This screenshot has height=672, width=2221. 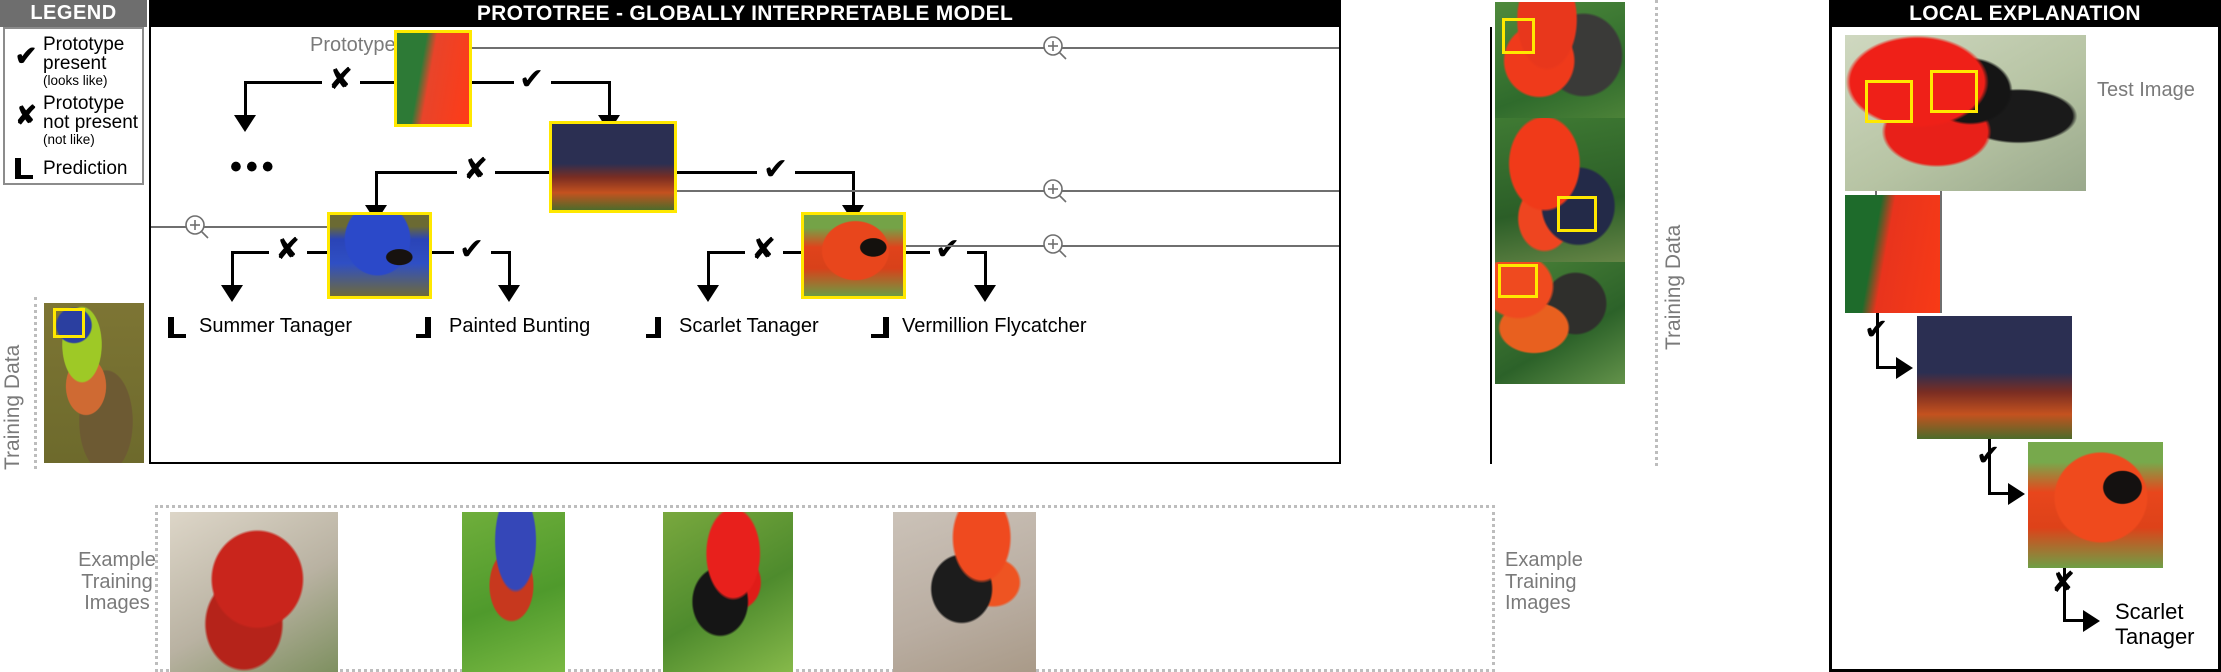 I want to click on example-label-line: Example Training Images, so click(x=1544, y=582).